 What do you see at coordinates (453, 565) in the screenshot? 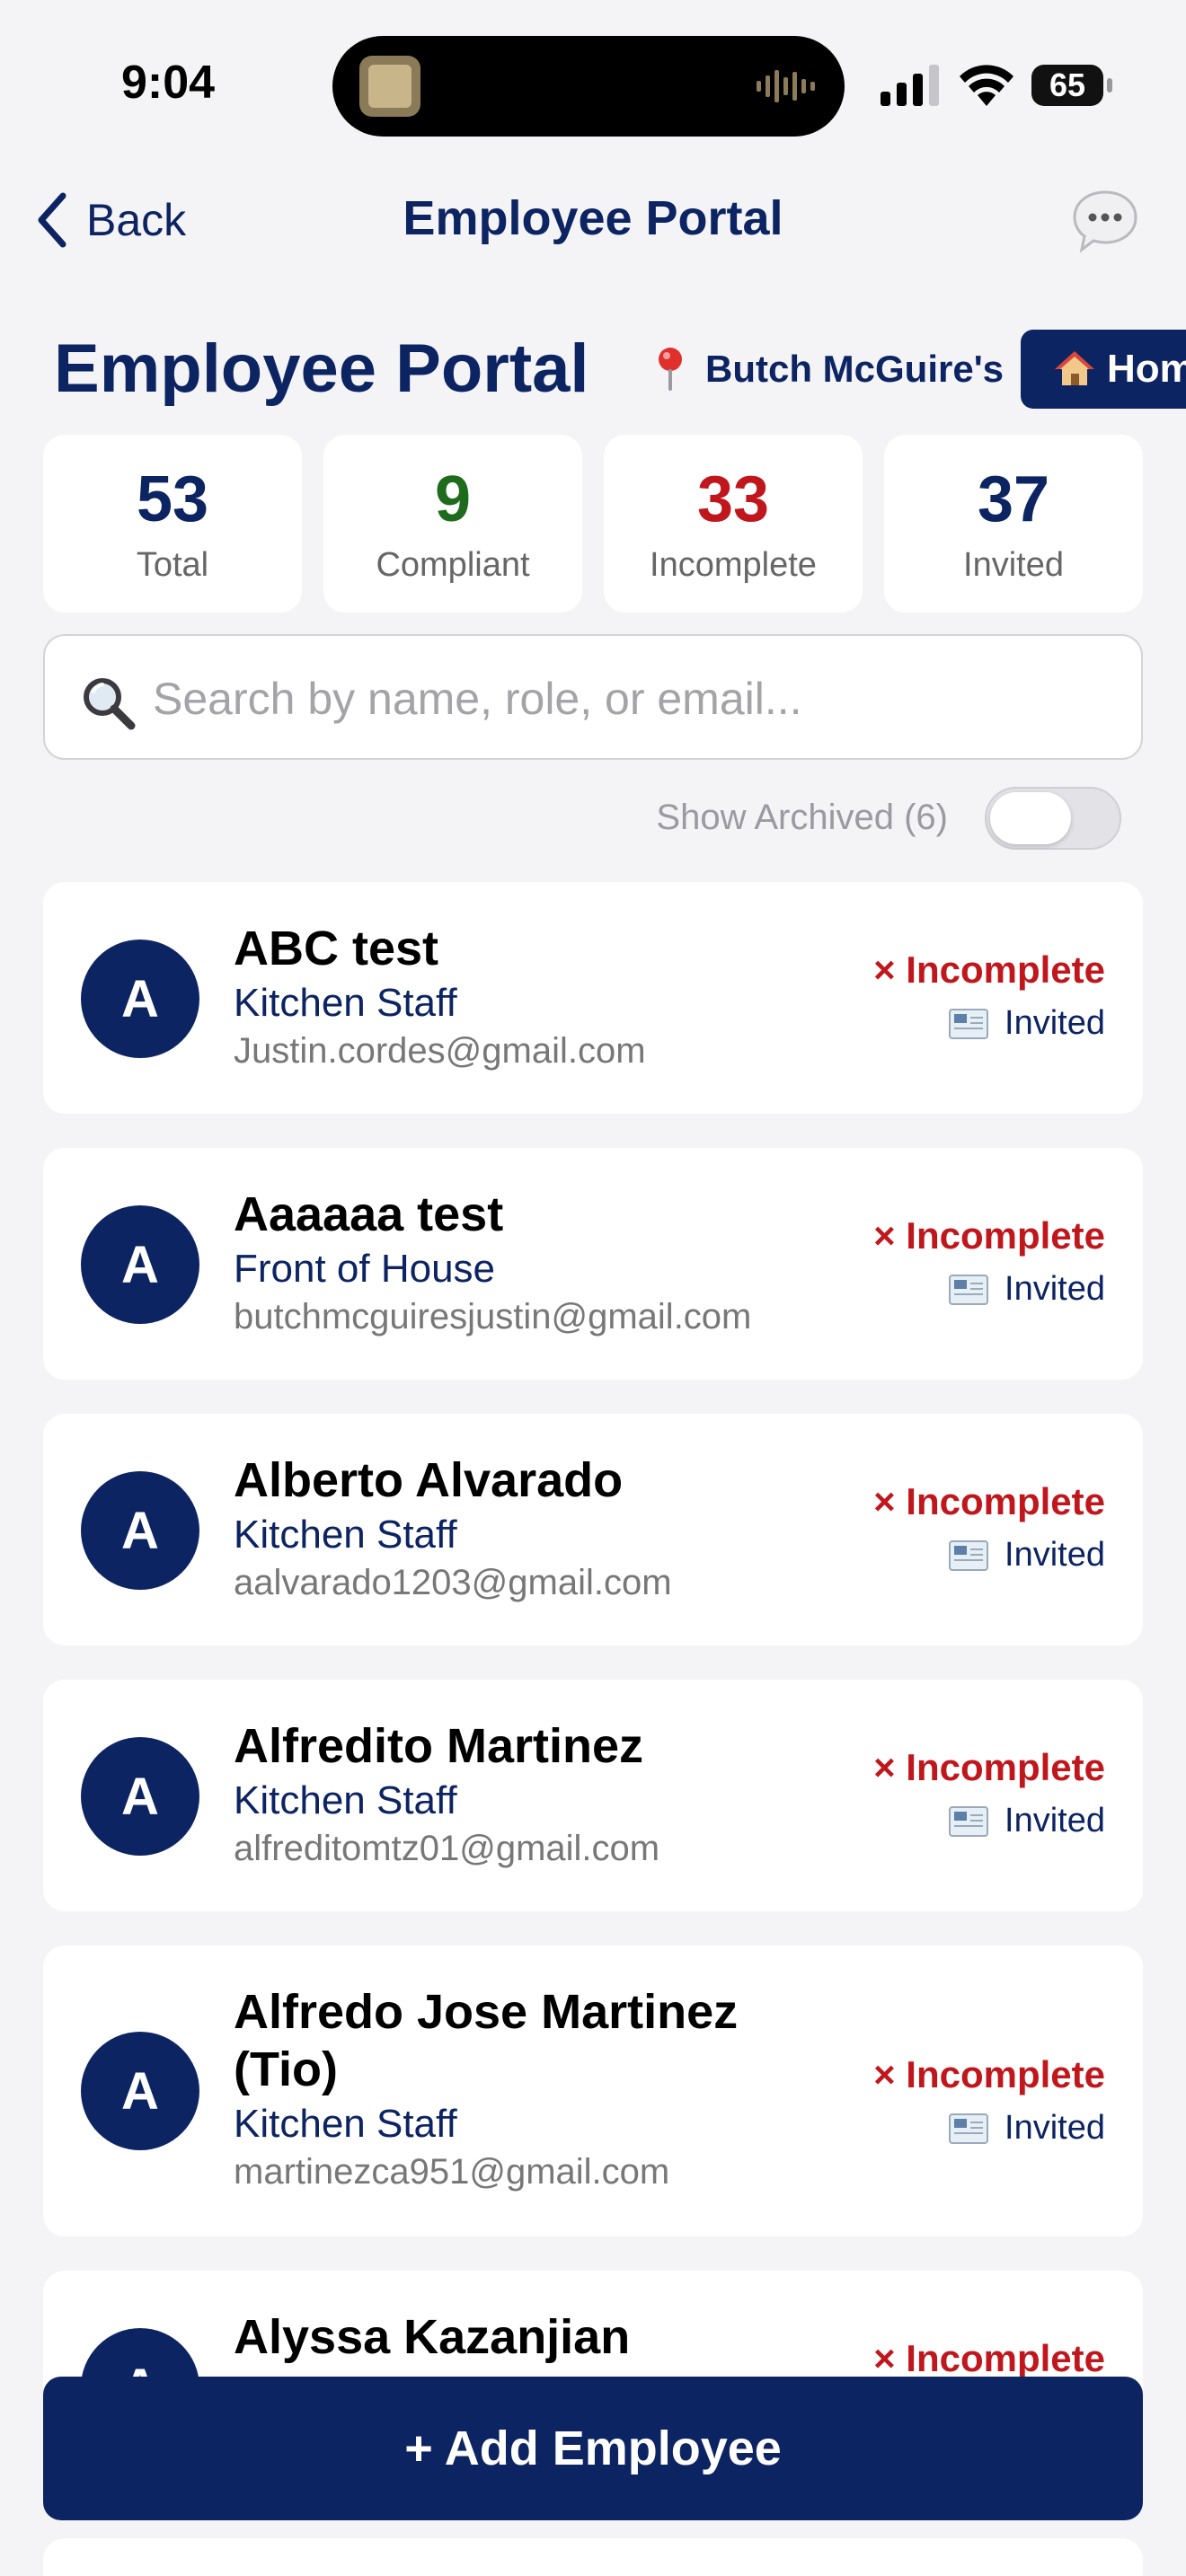
I see `stat-label: Compliant` at bounding box center [453, 565].